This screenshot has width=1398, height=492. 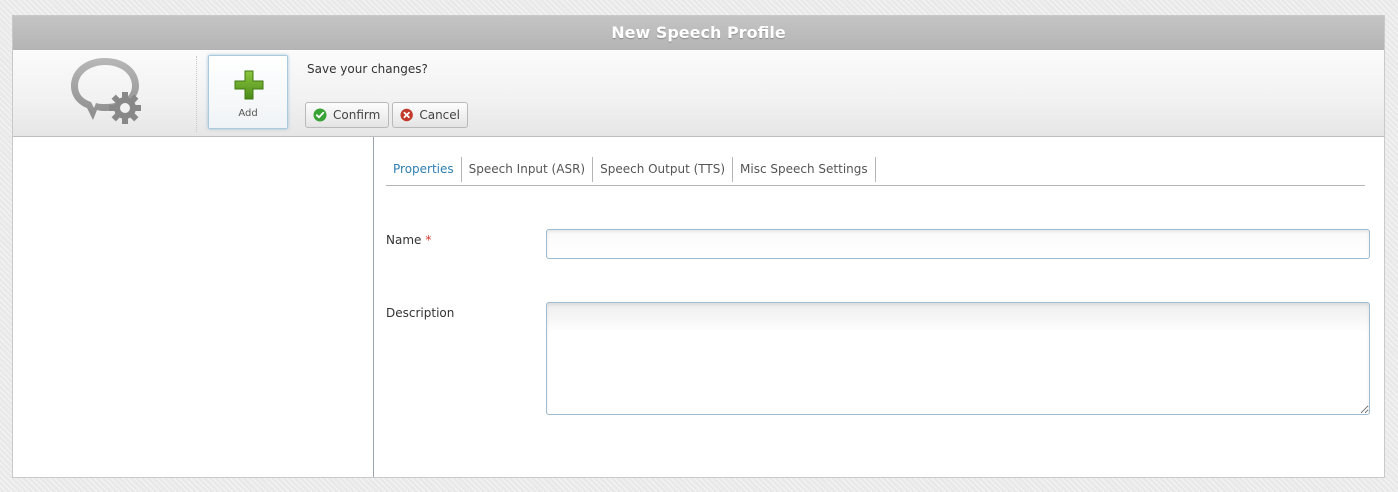 I want to click on confirm-button: Confirm, so click(x=347, y=115).